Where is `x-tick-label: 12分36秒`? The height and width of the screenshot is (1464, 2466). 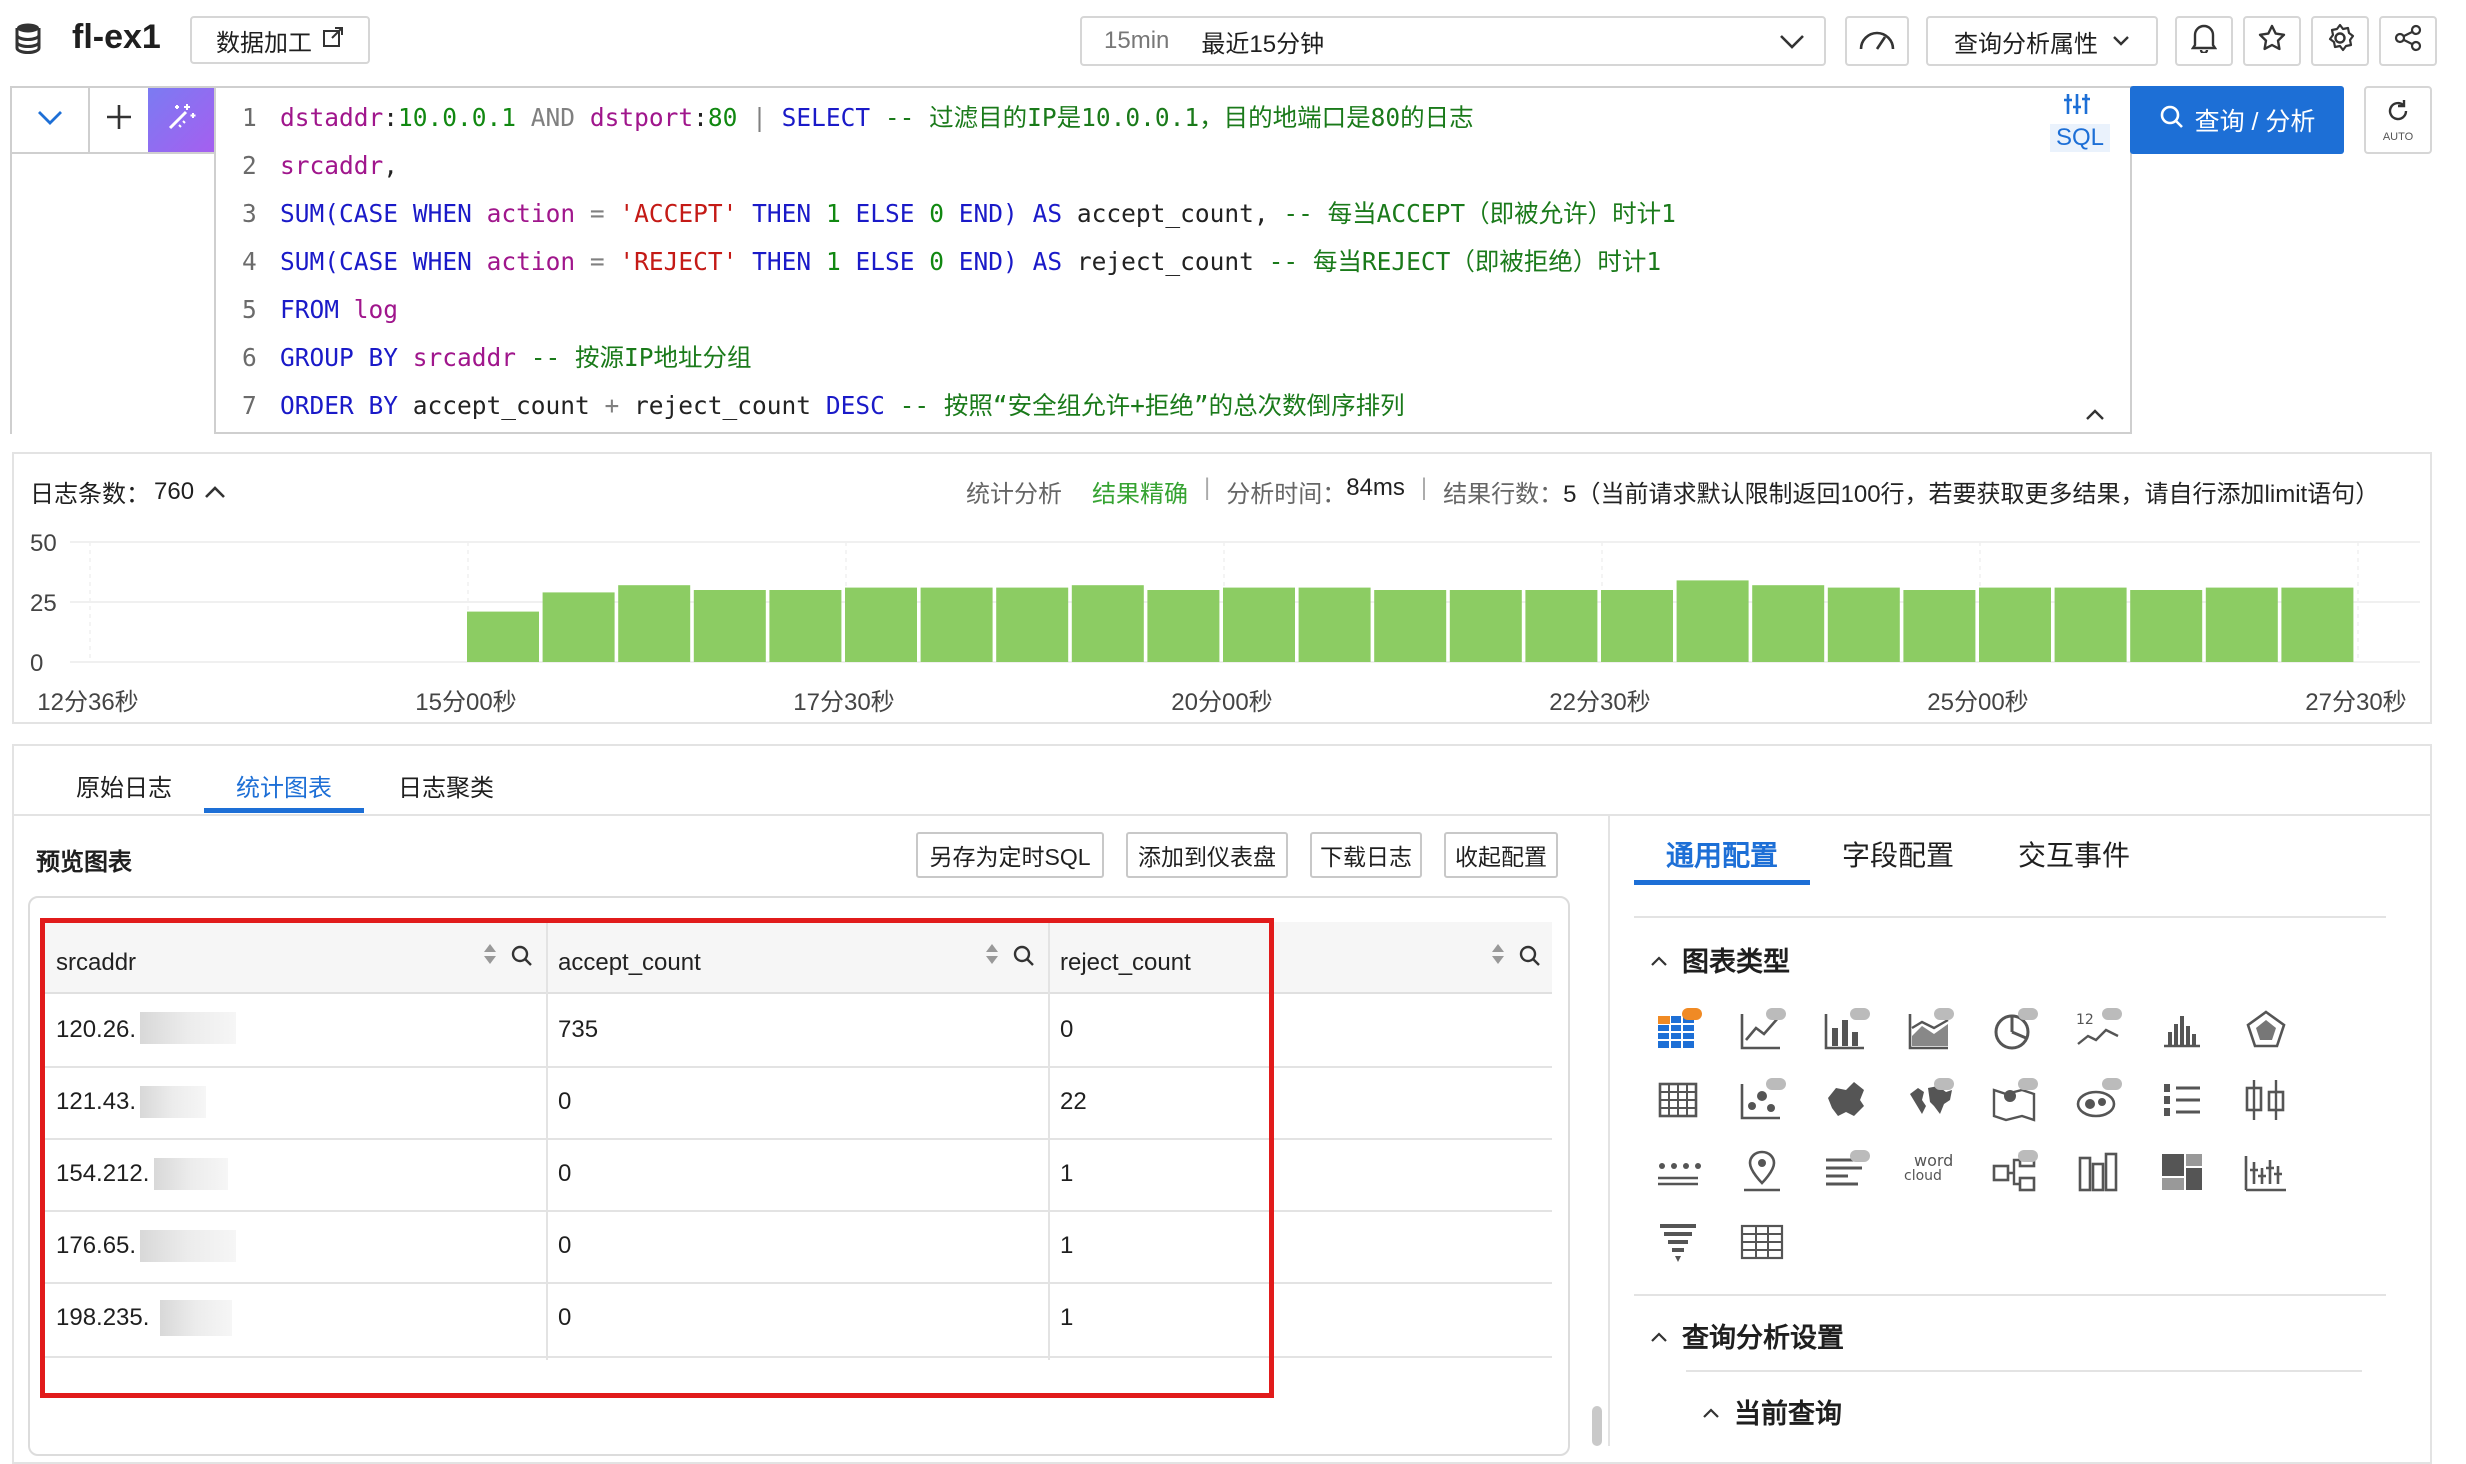 x-tick-label: 12分36秒 is located at coordinates (87, 702).